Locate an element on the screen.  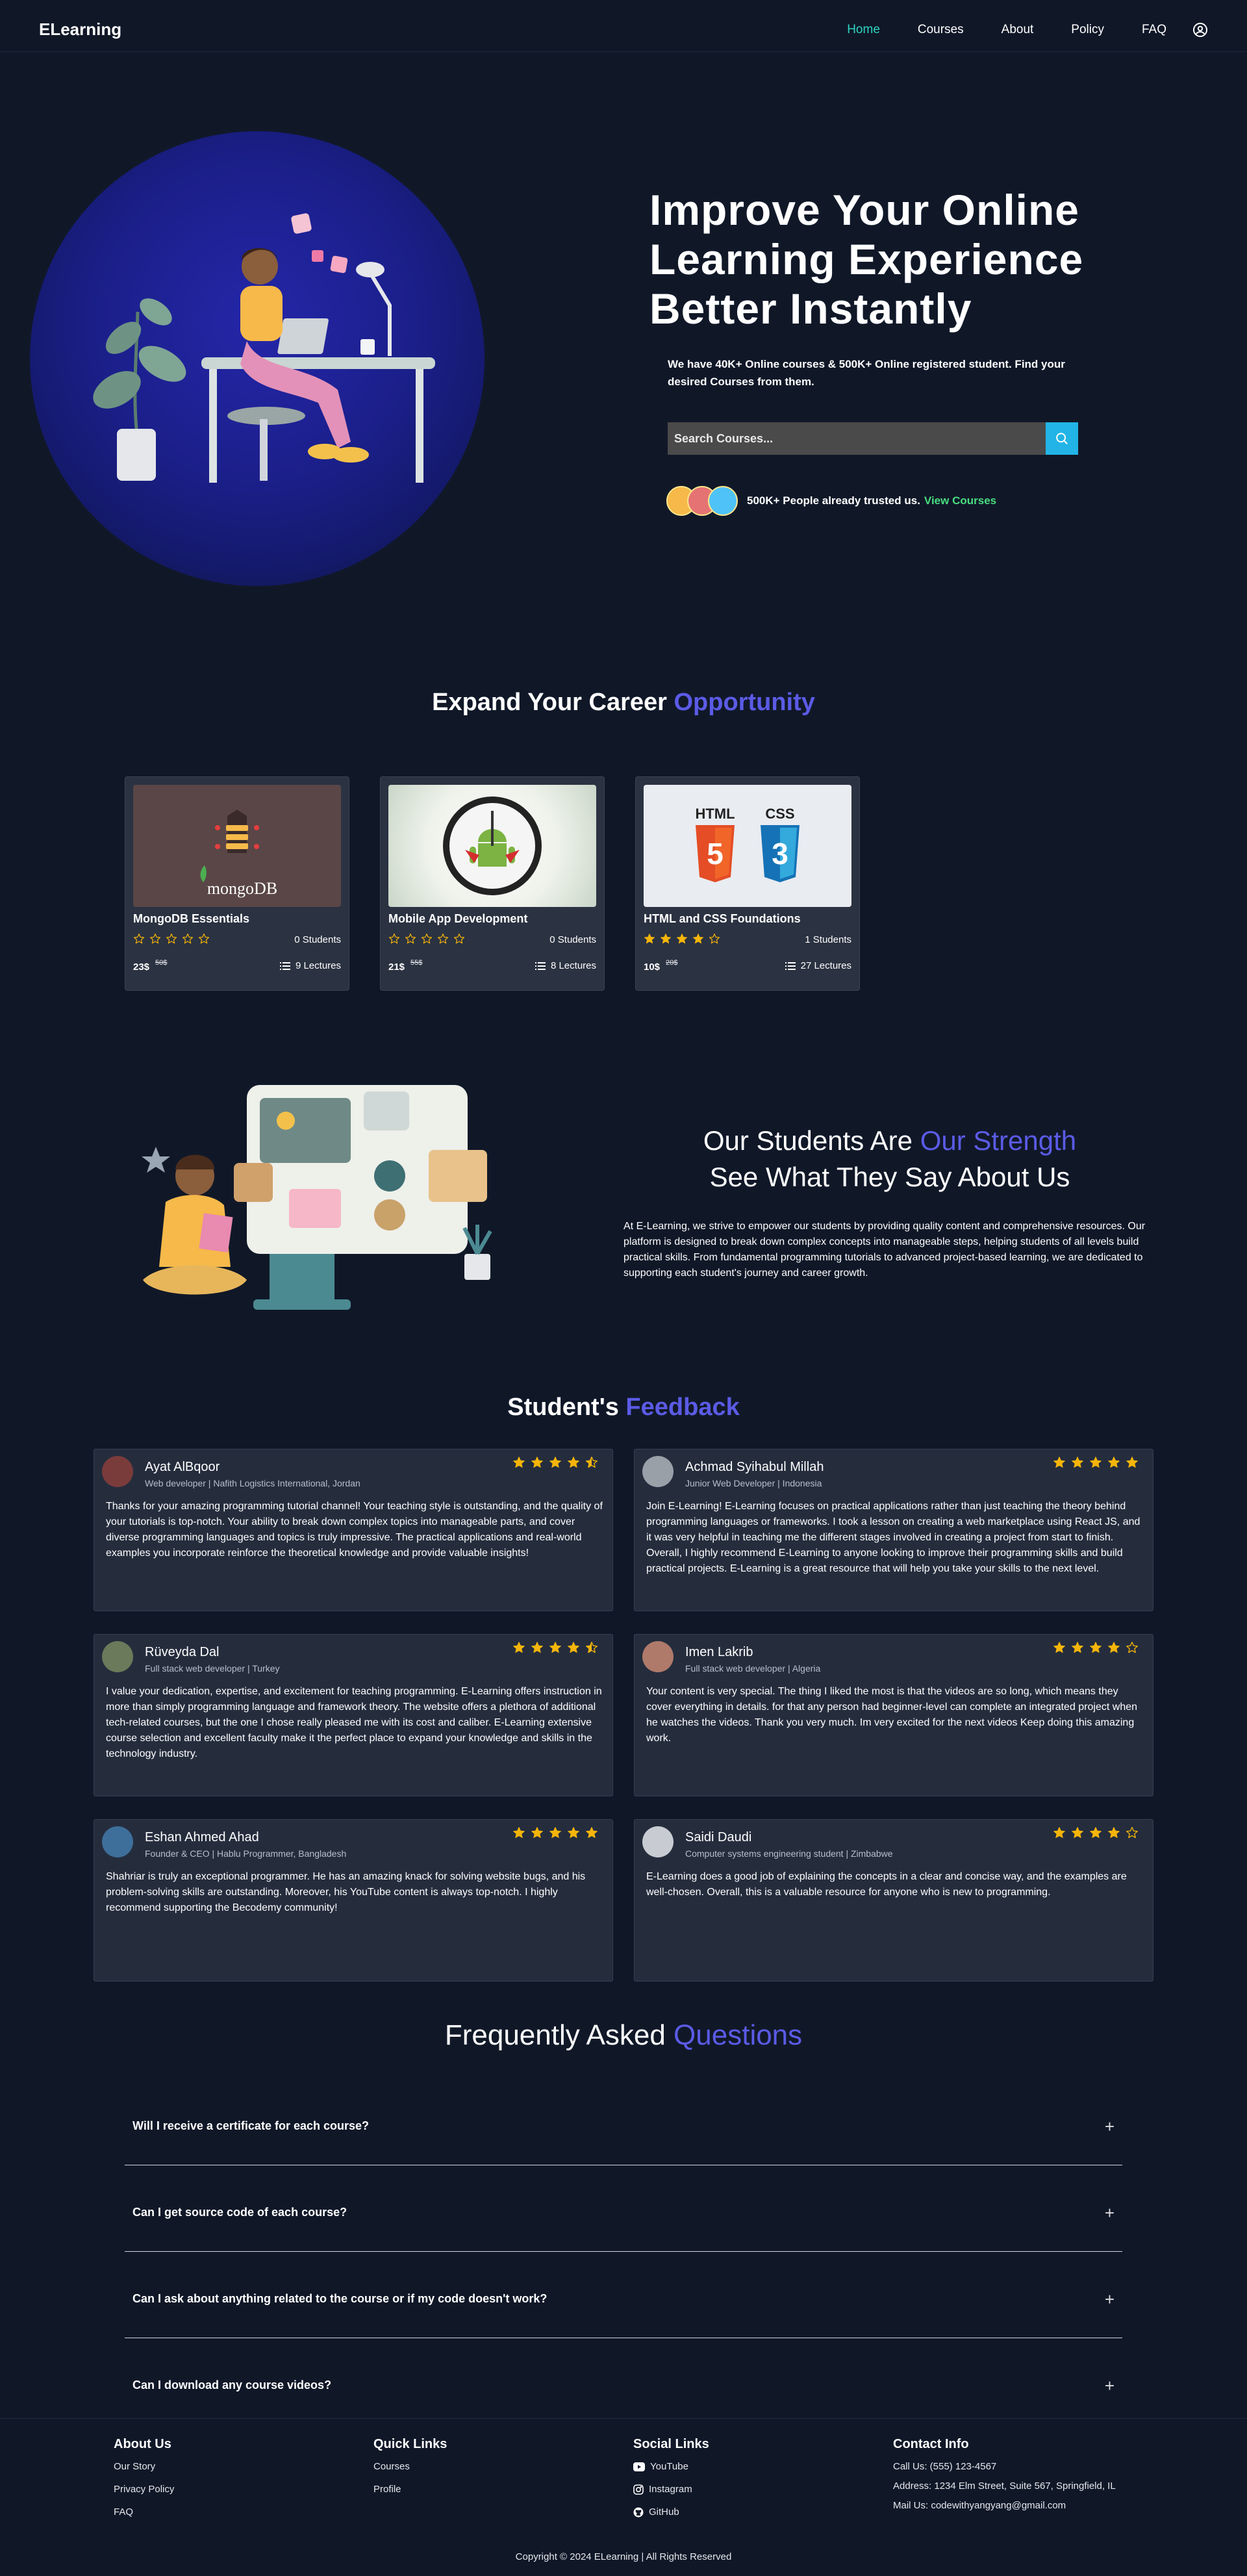
footer-quick-links: Quick Links Courses Profile is located at coordinates (410, 2471).